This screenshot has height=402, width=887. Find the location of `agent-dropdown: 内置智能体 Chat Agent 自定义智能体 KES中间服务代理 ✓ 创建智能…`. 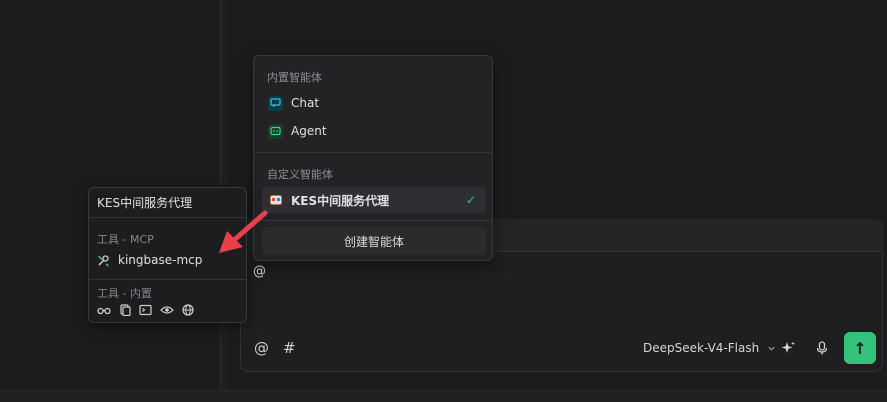

agent-dropdown: 内置智能体 Chat Agent 自定义智能体 KES中间服务代理 ✓ 创建智能… is located at coordinates (373, 158).